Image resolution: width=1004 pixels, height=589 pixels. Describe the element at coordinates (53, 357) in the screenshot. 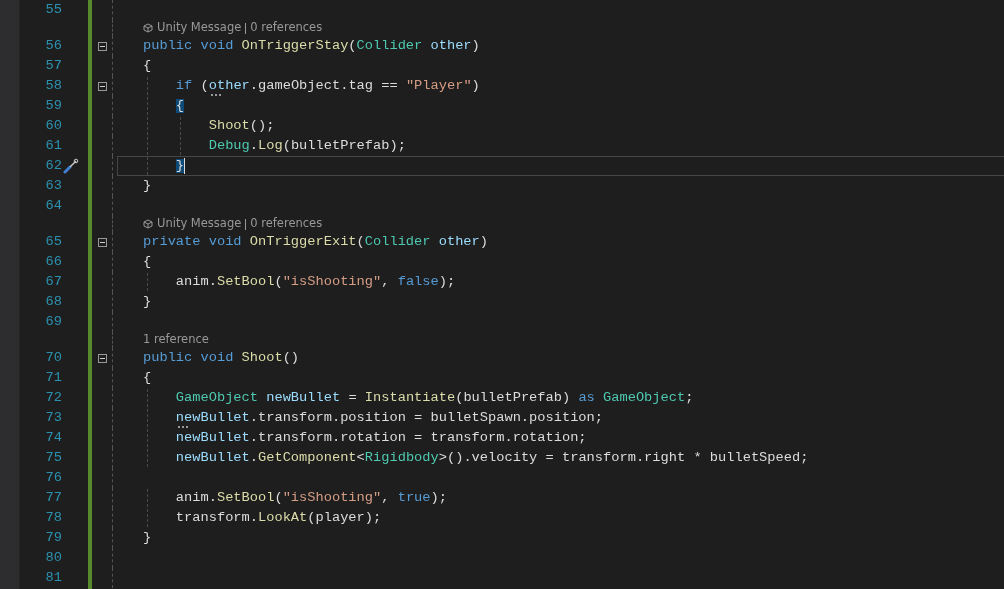

I see `line-number: 70` at that location.